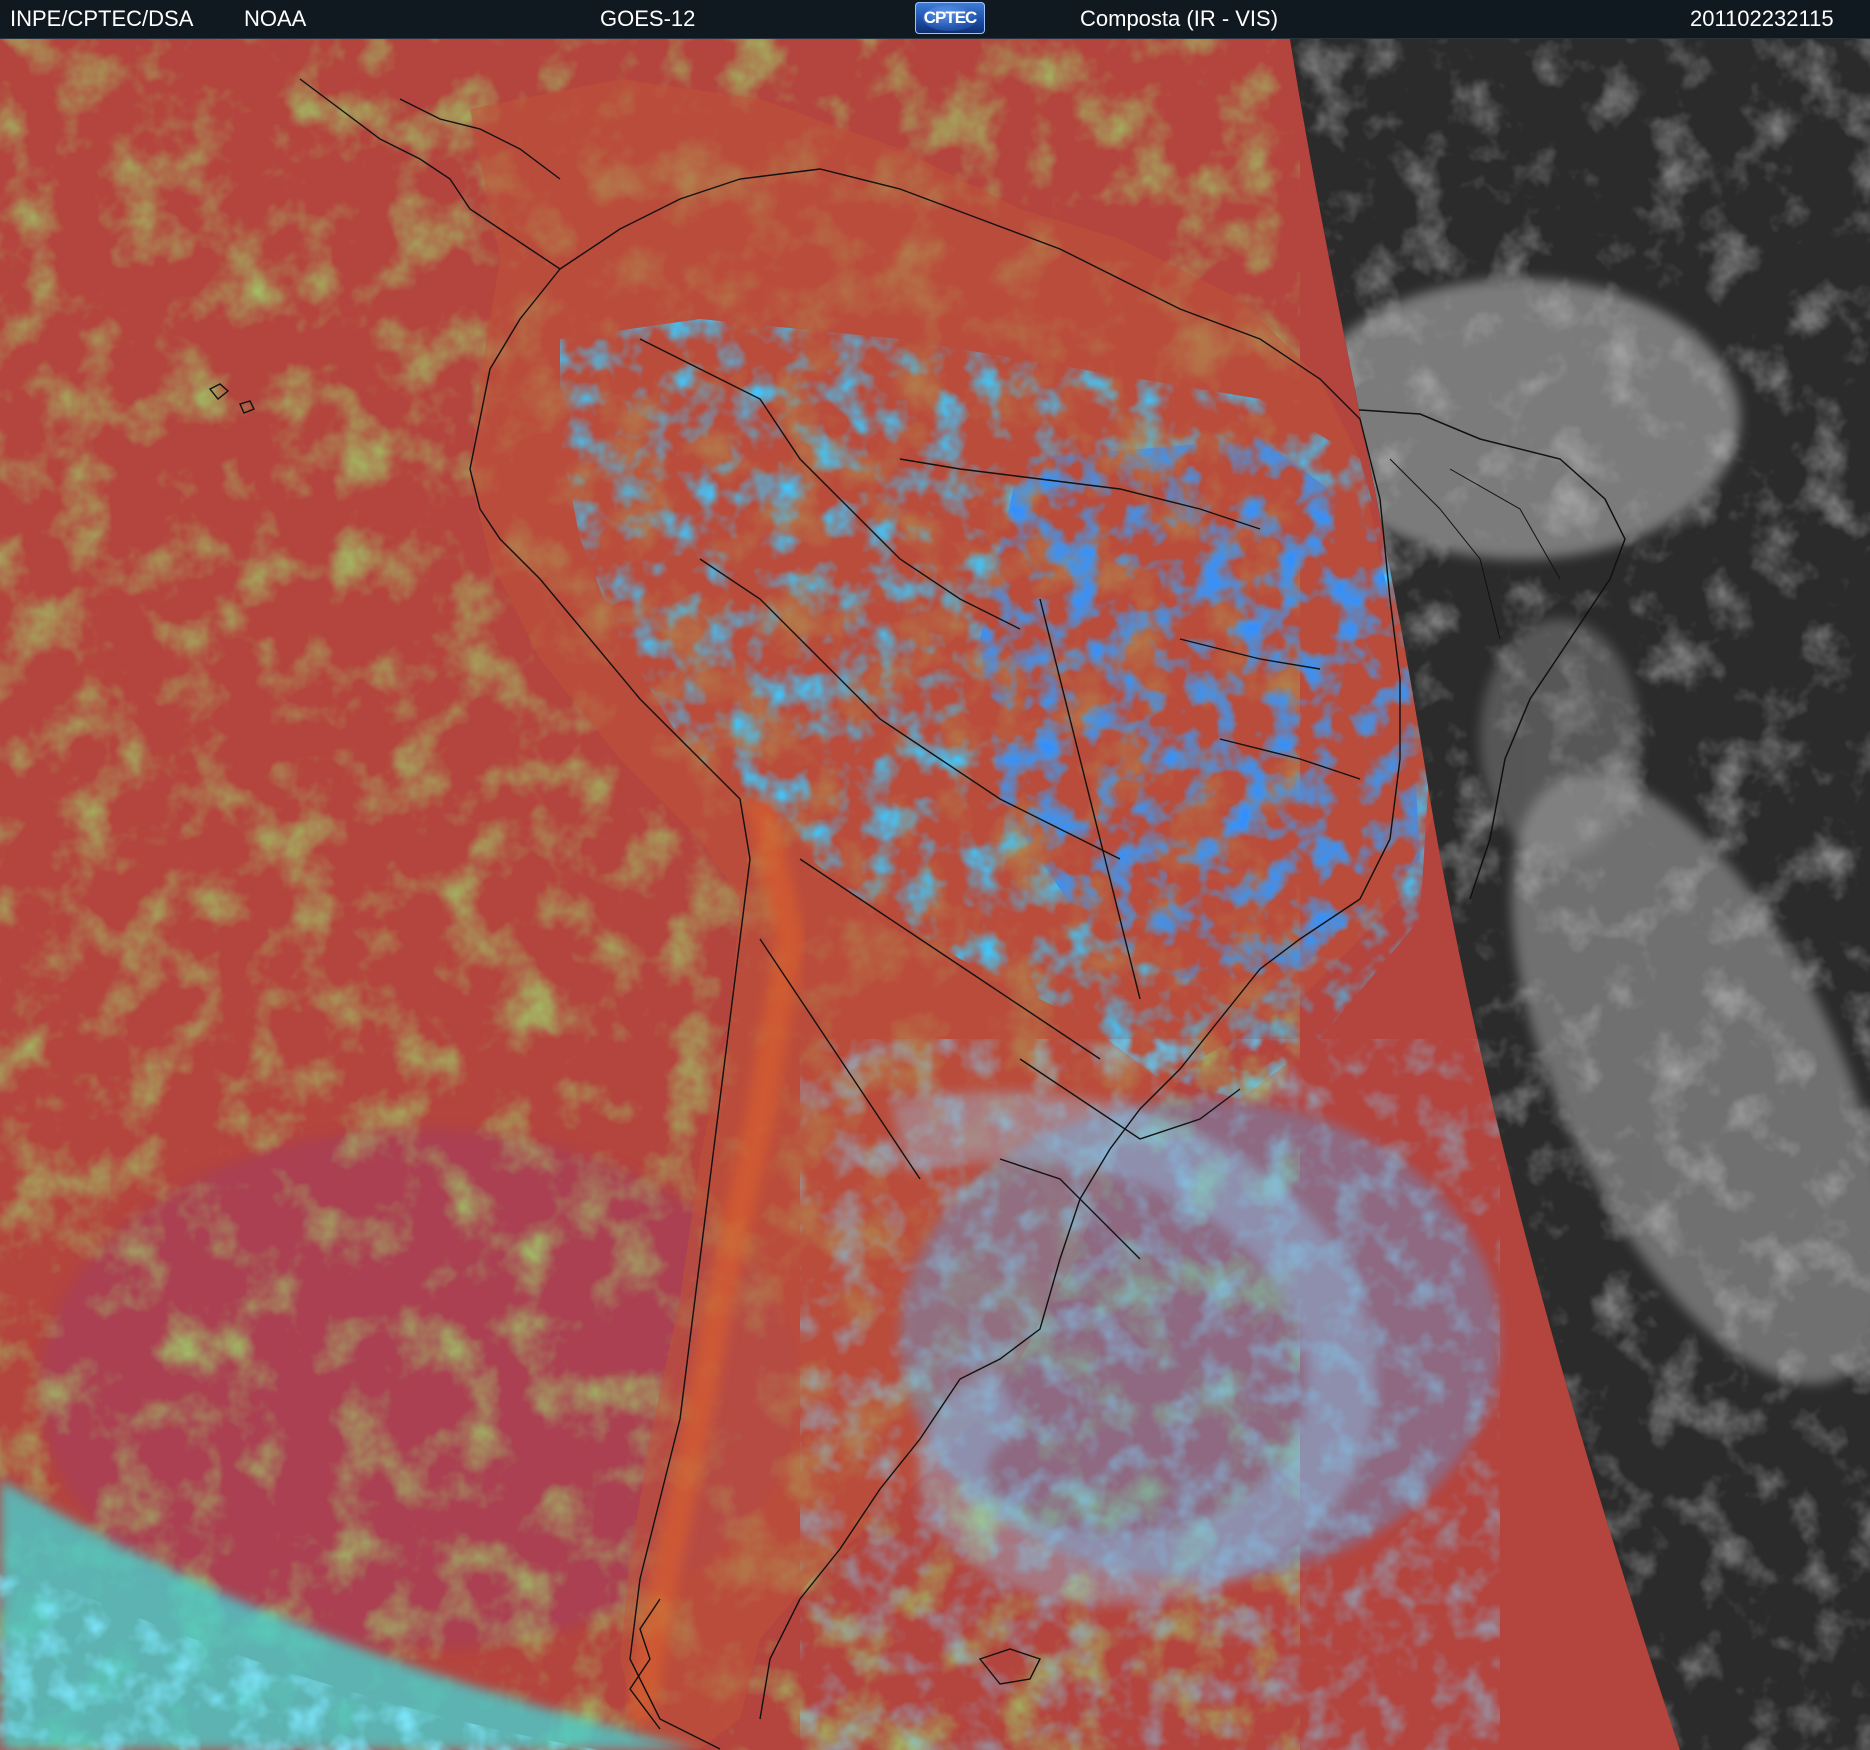 This screenshot has width=1870, height=1750. What do you see at coordinates (648, 18) in the screenshot?
I see `satellite-label: GOES-12` at bounding box center [648, 18].